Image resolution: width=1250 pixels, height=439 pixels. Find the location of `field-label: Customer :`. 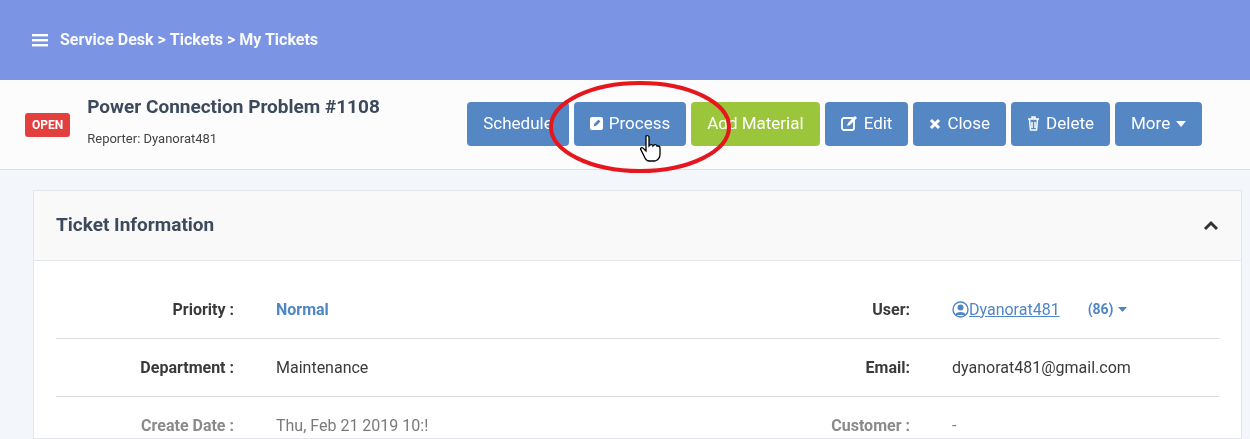

field-label: Customer : is located at coordinates (870, 426).